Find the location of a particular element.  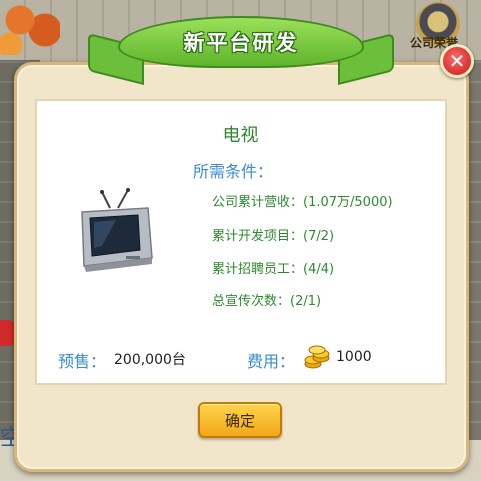

gold-coin-icon is located at coordinates (317, 357).